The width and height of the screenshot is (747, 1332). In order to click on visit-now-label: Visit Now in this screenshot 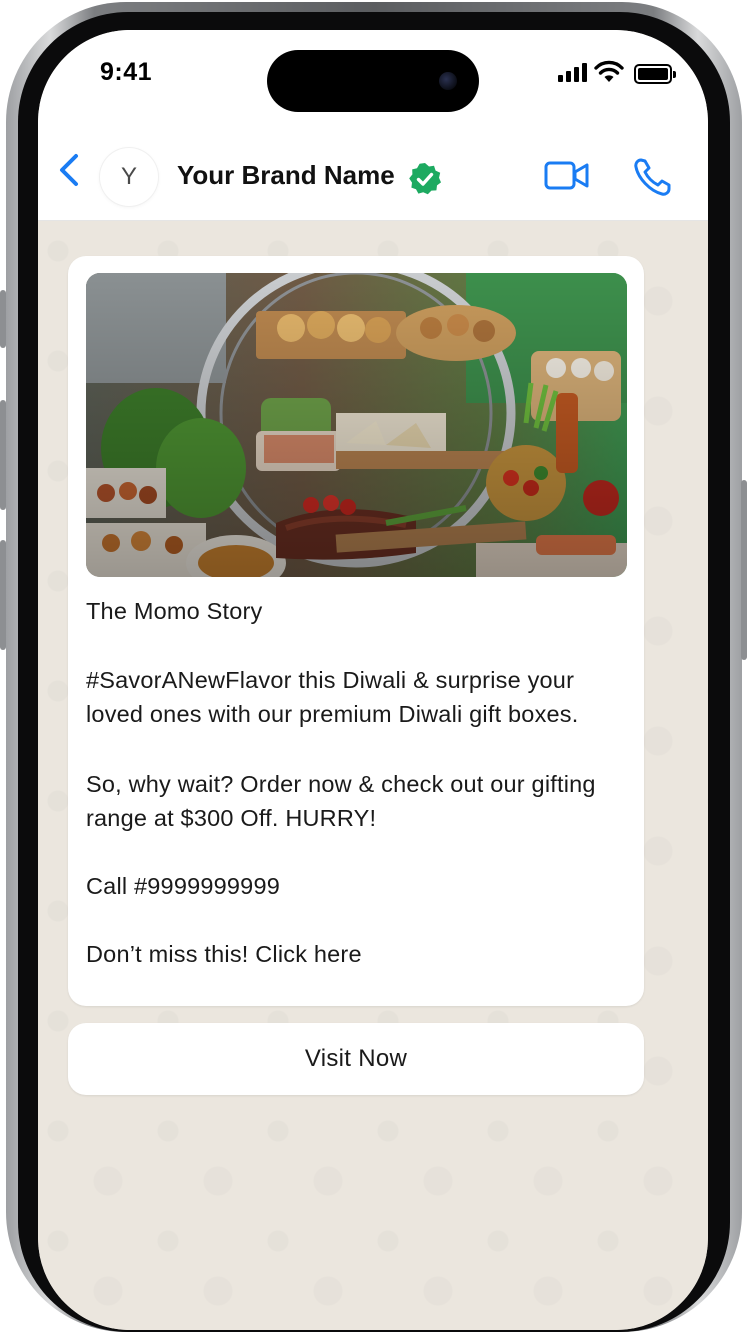, I will do `click(356, 1058)`.